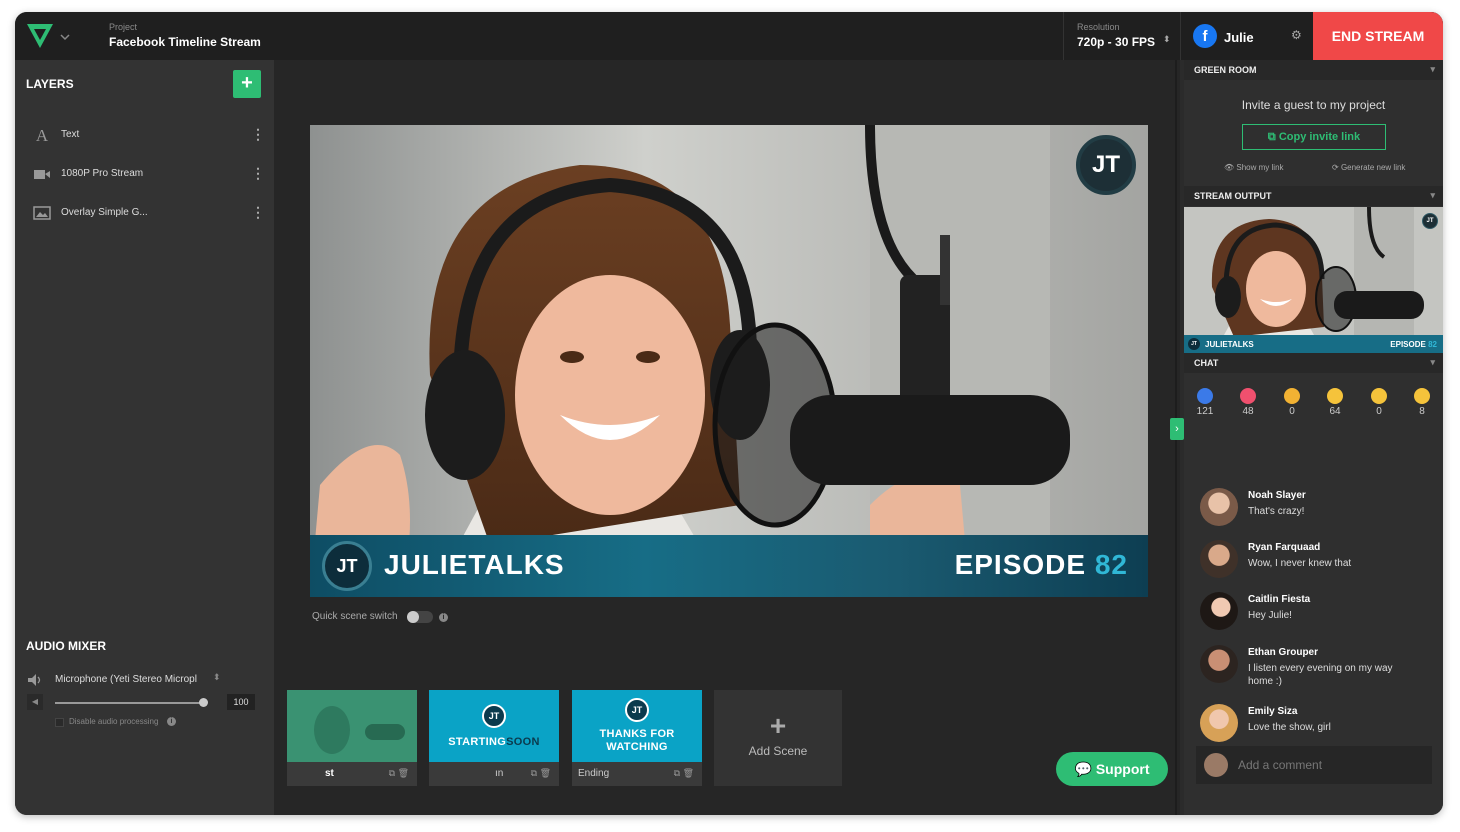  What do you see at coordinates (1430, 221) in the screenshot?
I see `jt-badge: JT` at bounding box center [1430, 221].